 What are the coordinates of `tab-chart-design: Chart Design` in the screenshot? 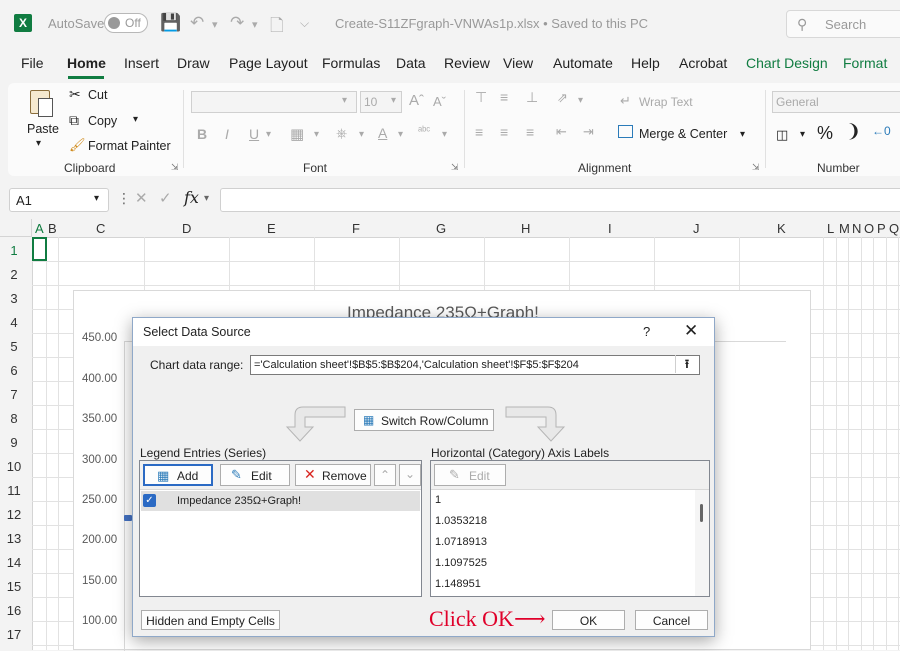 It's located at (787, 63).